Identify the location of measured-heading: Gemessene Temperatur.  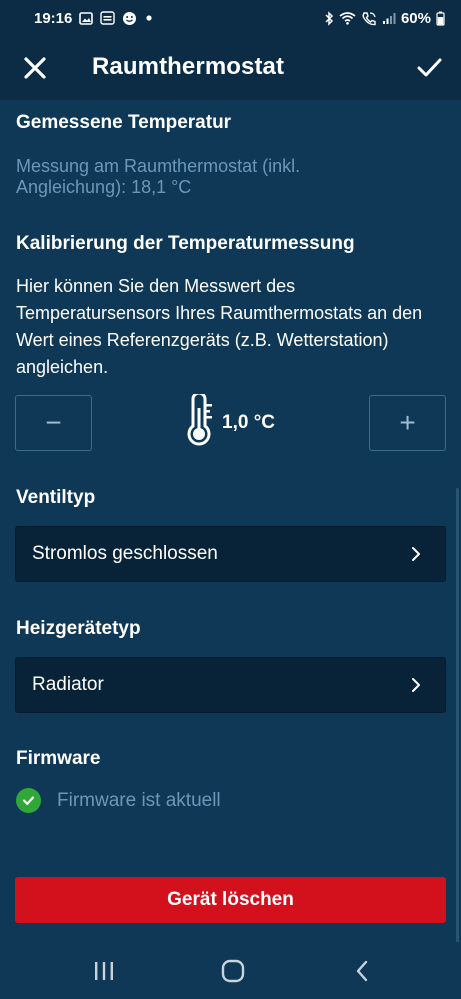
(124, 122).